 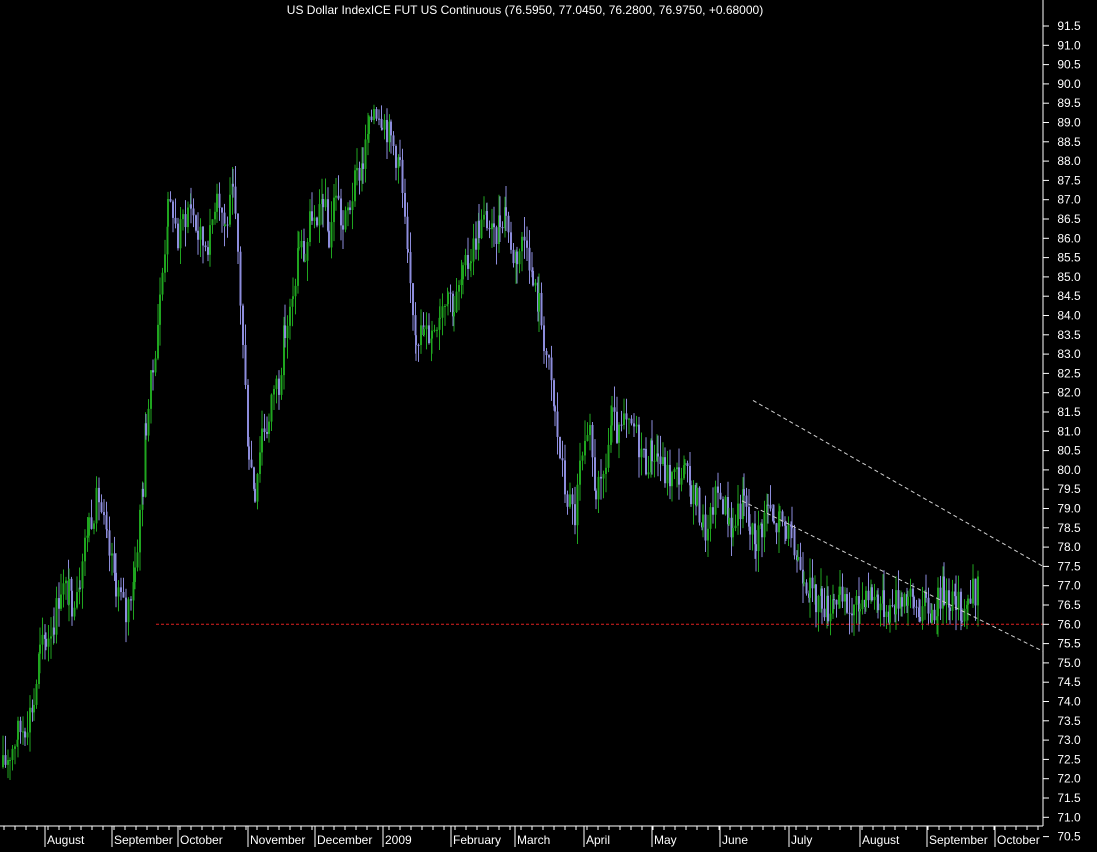 What do you see at coordinates (1069, 682) in the screenshot?
I see `y-tick-label: 74.5` at bounding box center [1069, 682].